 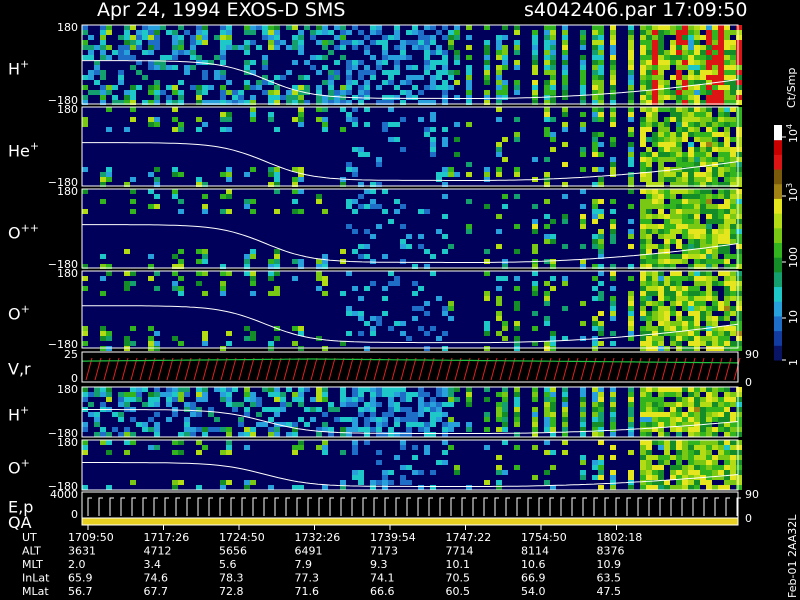 I want to click on right-tick-label-top: 90, so click(x=752, y=494).